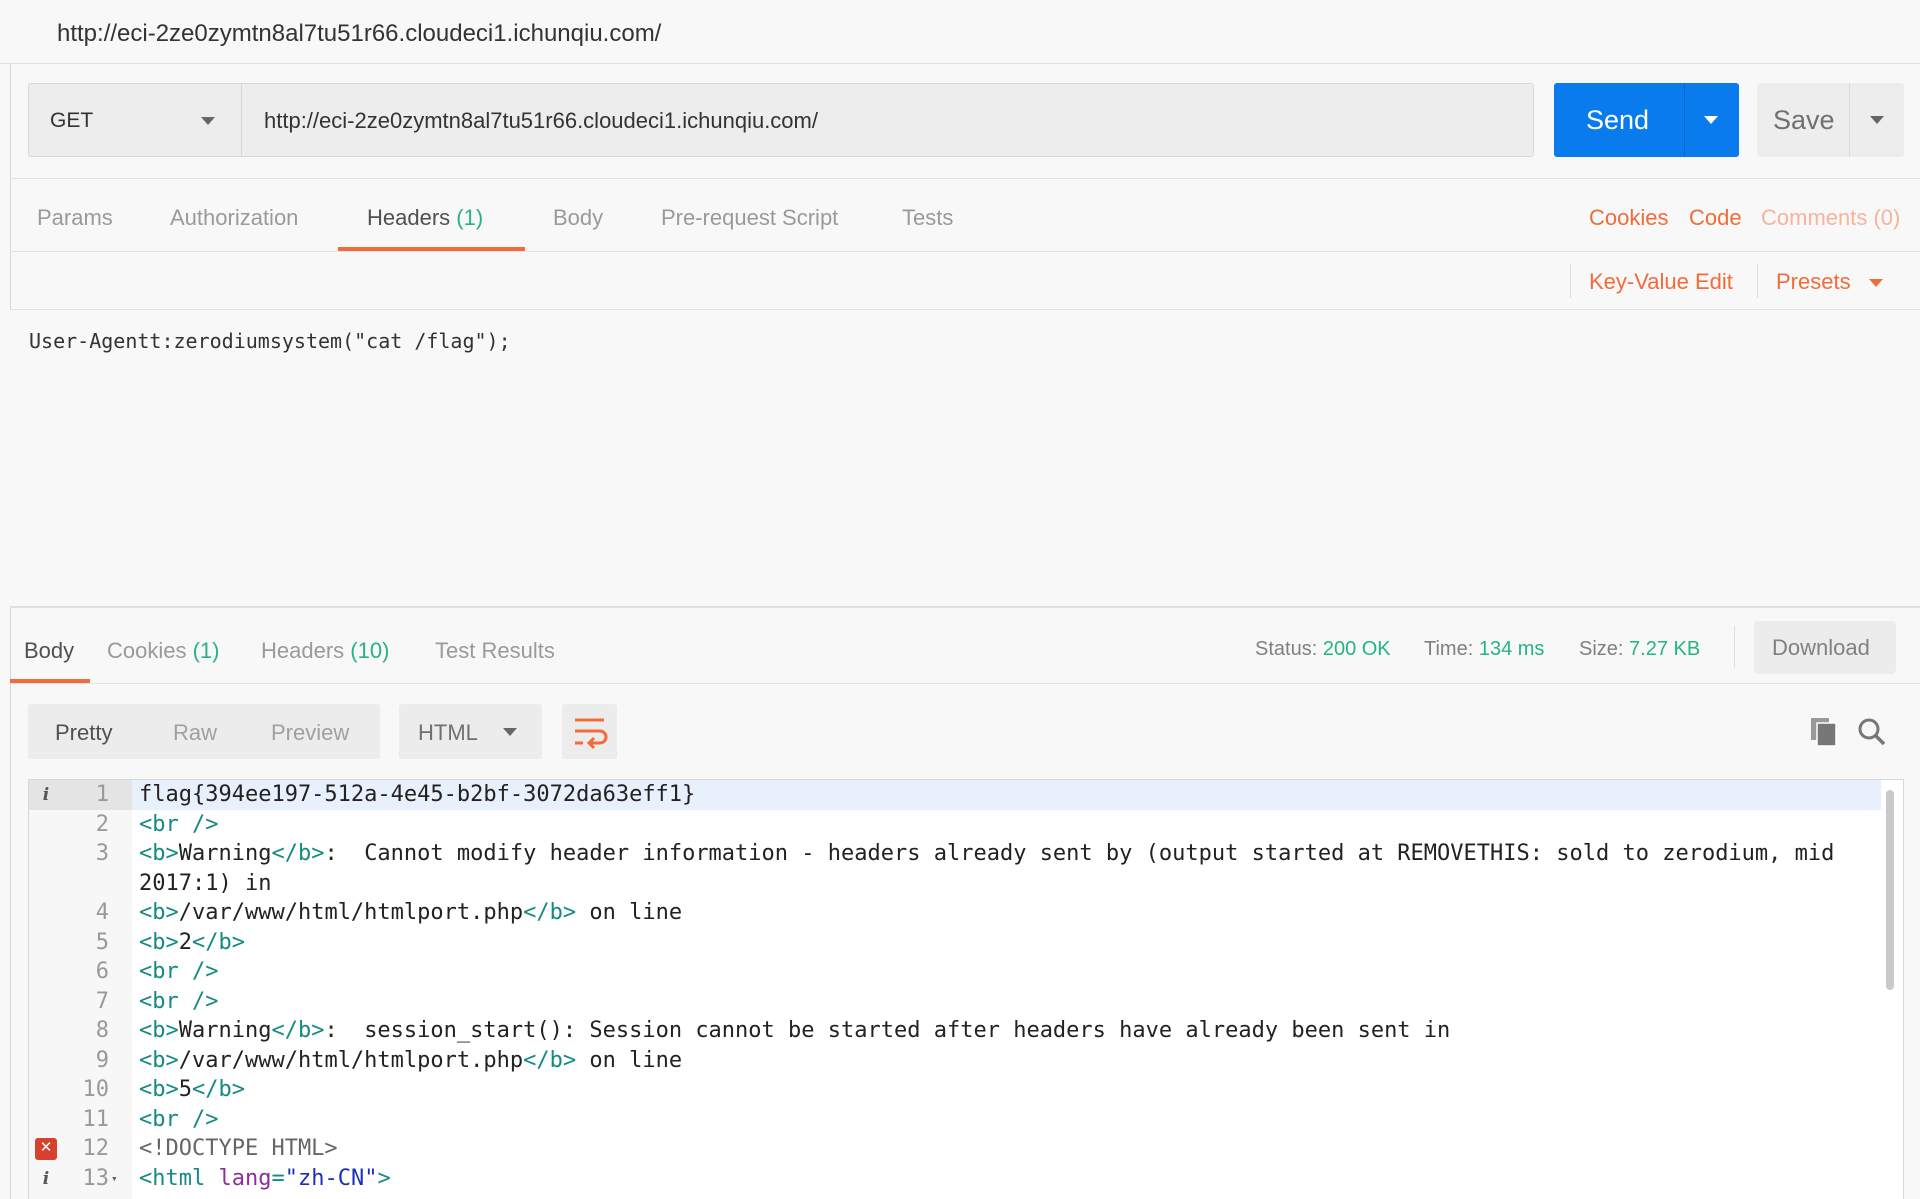 The height and width of the screenshot is (1199, 1920). I want to click on code-line: 6 <br />, so click(955, 972).